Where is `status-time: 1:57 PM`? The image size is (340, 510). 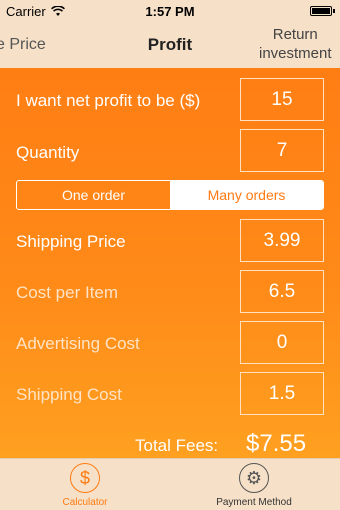
status-time: 1:57 PM is located at coordinates (170, 11).